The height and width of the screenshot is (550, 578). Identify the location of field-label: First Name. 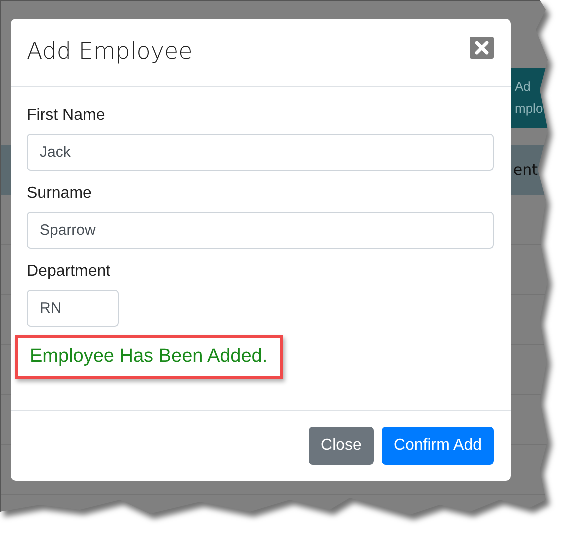
(66, 116).